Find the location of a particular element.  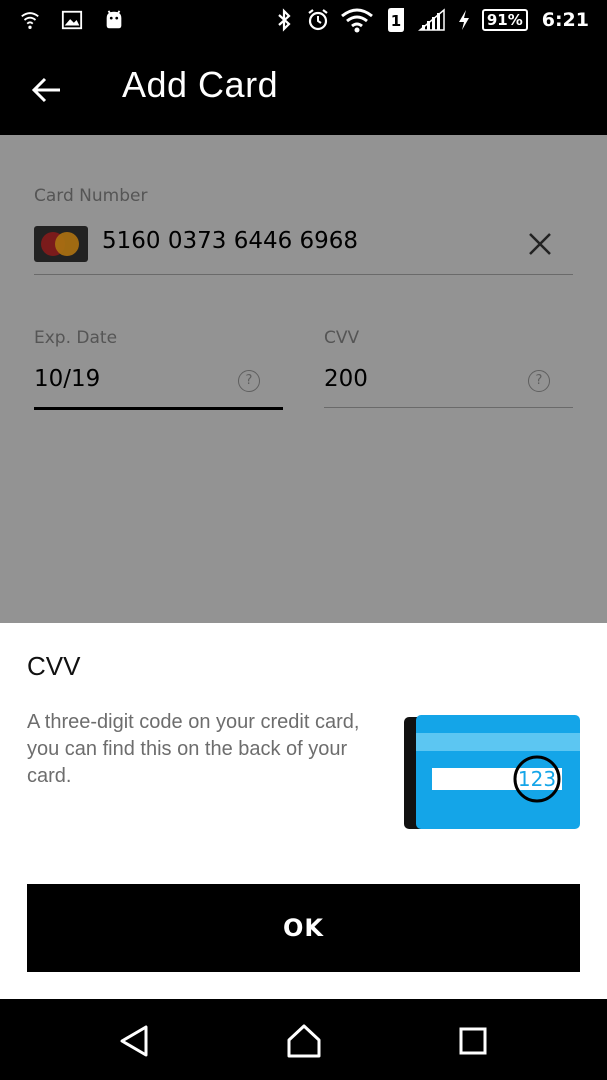

cvv-help-icon: ? is located at coordinates (539, 381).